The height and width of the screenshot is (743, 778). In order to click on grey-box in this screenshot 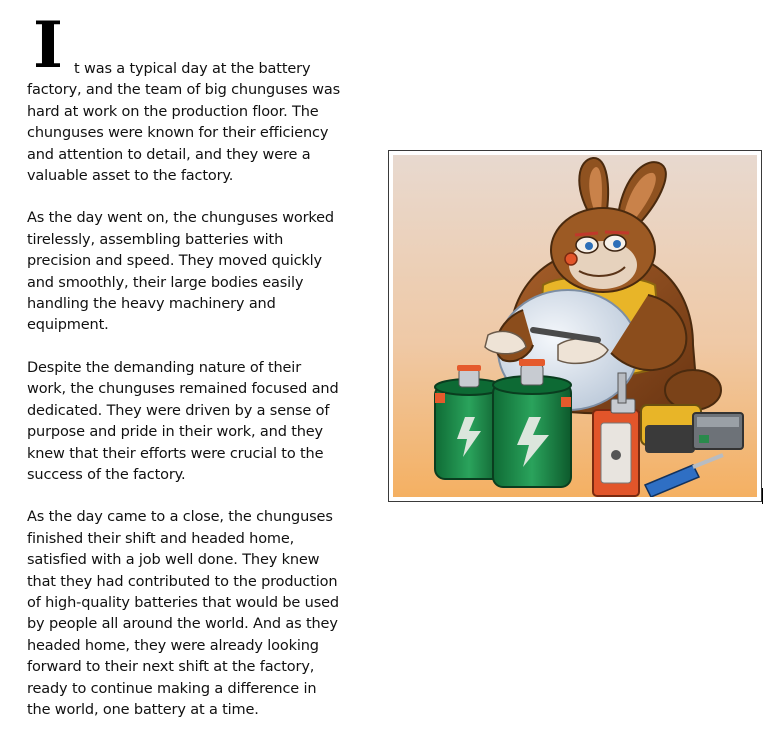, I will do `click(718, 431)`.